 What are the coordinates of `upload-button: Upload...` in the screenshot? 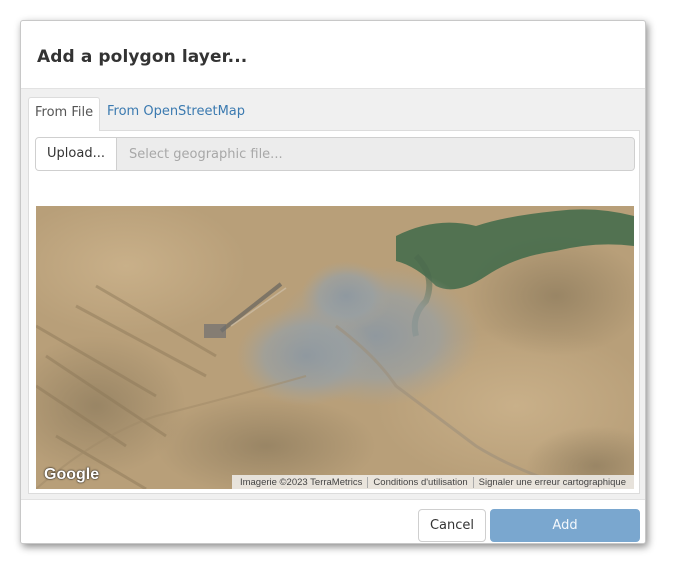 It's located at (76, 154).